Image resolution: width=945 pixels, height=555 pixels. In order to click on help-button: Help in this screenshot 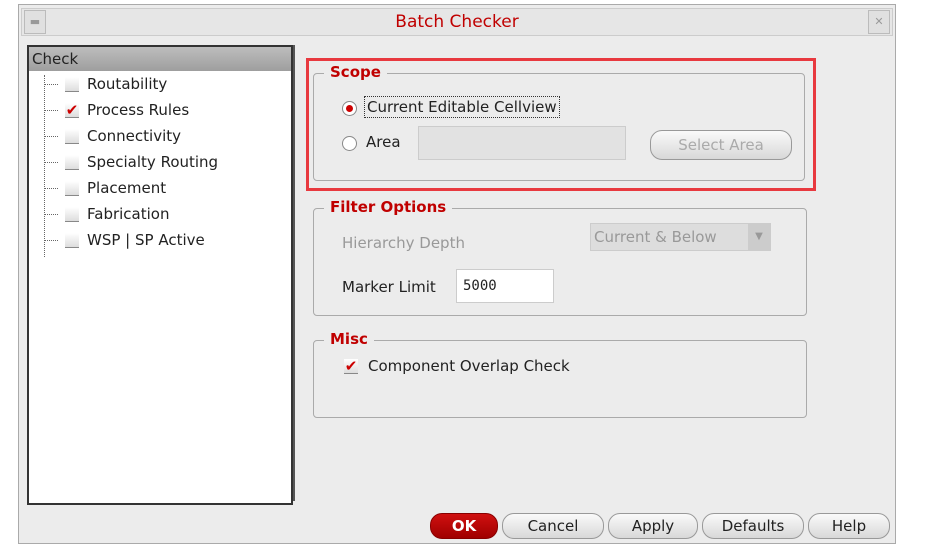, I will do `click(849, 526)`.